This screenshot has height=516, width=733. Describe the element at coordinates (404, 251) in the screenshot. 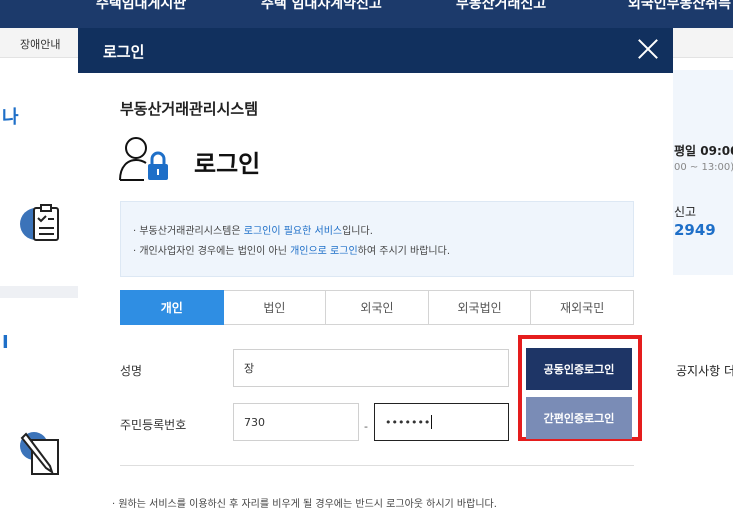

I see `notice-text: 하여 주시기 바랍니다.` at that location.